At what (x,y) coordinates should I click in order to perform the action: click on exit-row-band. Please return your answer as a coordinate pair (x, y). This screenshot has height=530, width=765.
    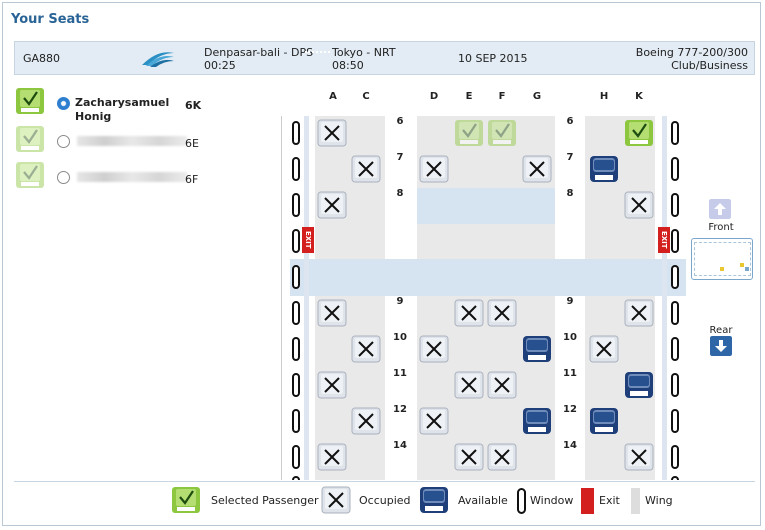
    Looking at the image, I should click on (485, 277).